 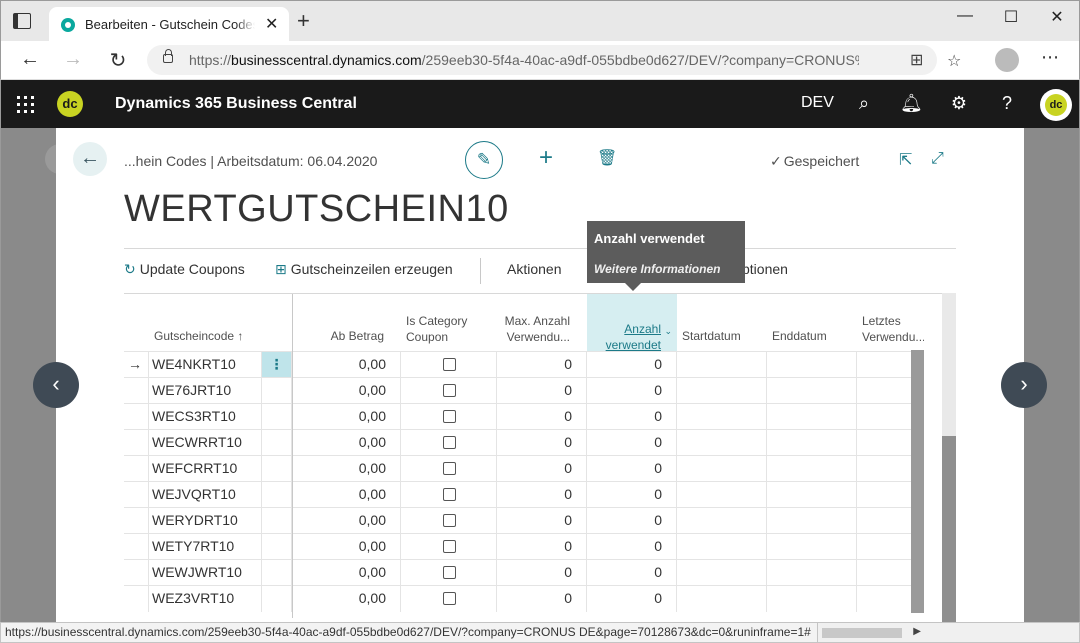 I want to click on horizontal-scroll-thumb, so click(x=862, y=633).